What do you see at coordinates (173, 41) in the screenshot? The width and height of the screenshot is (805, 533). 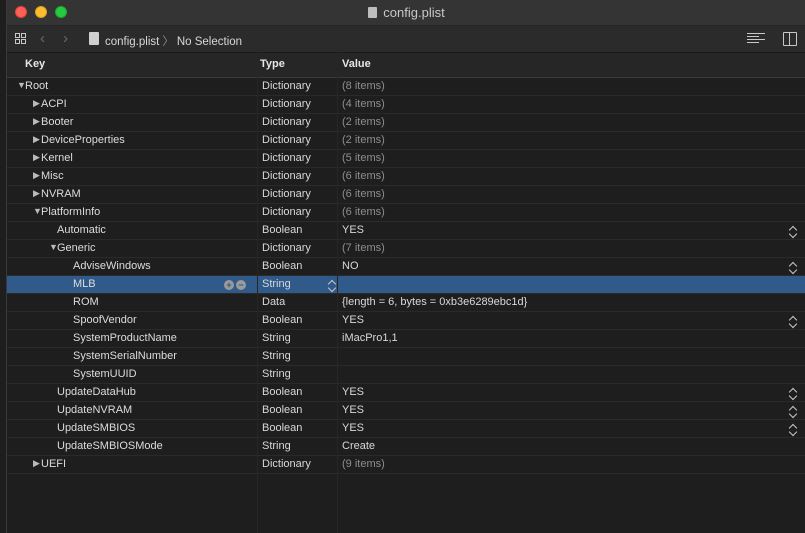 I see `breadcrumb: config.plist 〉 No Selection` at bounding box center [173, 41].